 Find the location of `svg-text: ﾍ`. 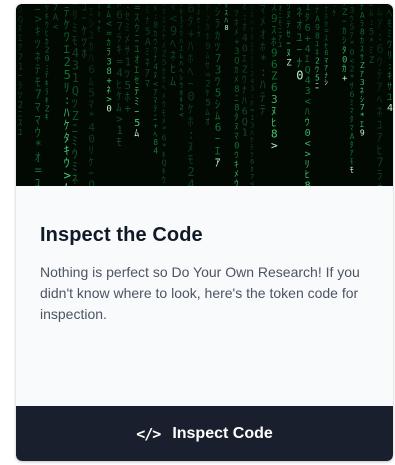

svg-text: ﾍ is located at coordinates (389, 14).